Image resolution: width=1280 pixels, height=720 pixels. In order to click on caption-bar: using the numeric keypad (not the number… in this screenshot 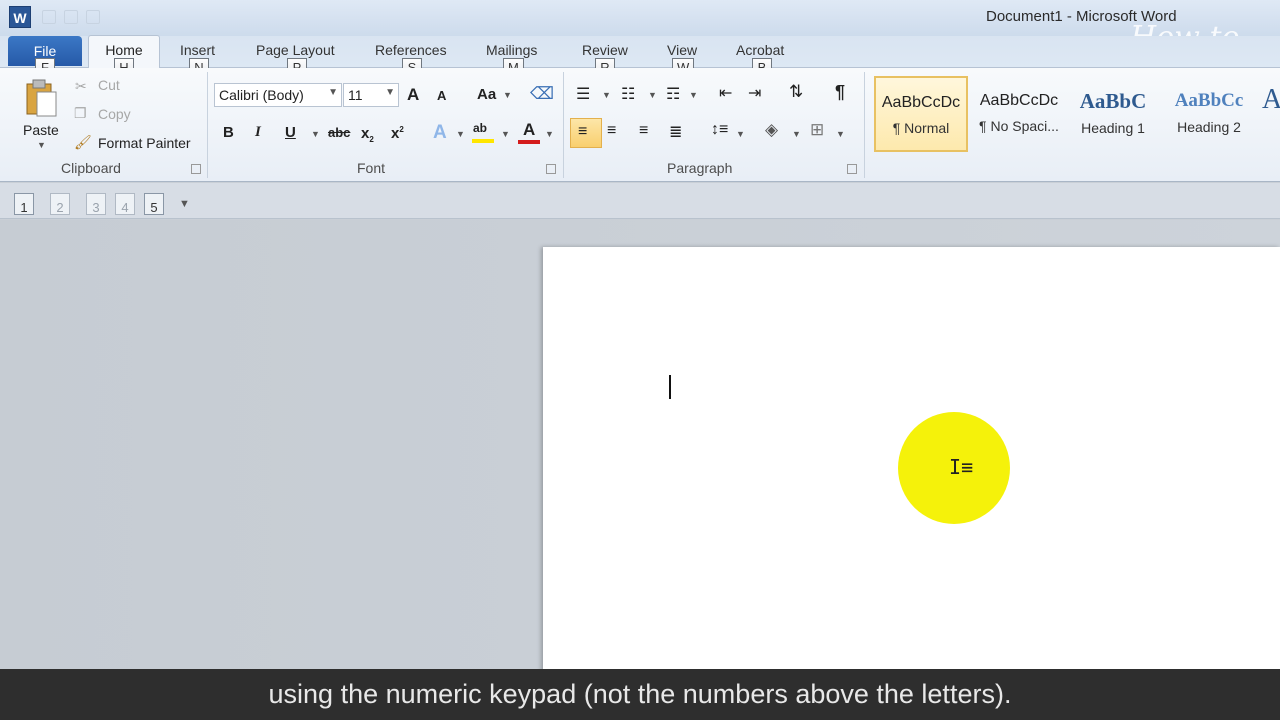, I will do `click(640, 694)`.